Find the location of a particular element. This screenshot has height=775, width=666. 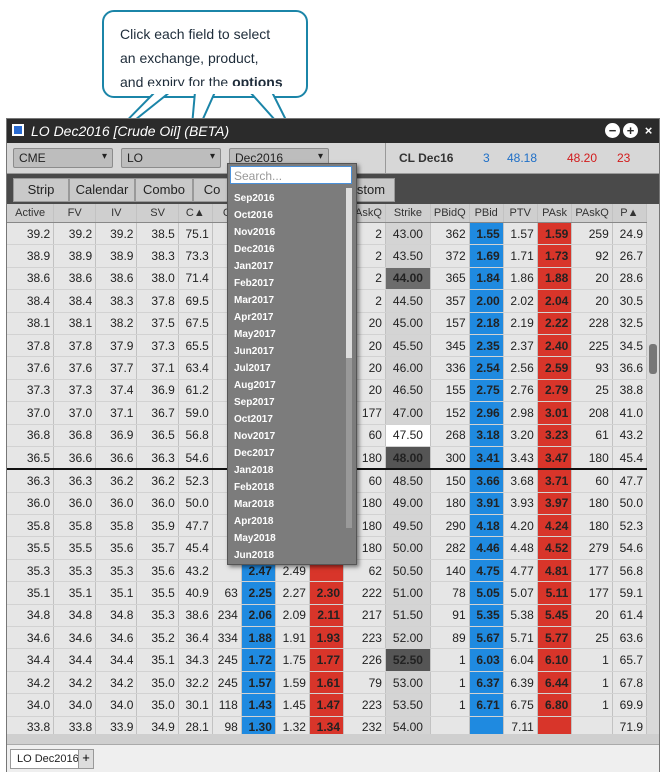

table-cell: 65.7 is located at coordinates (629, 660).